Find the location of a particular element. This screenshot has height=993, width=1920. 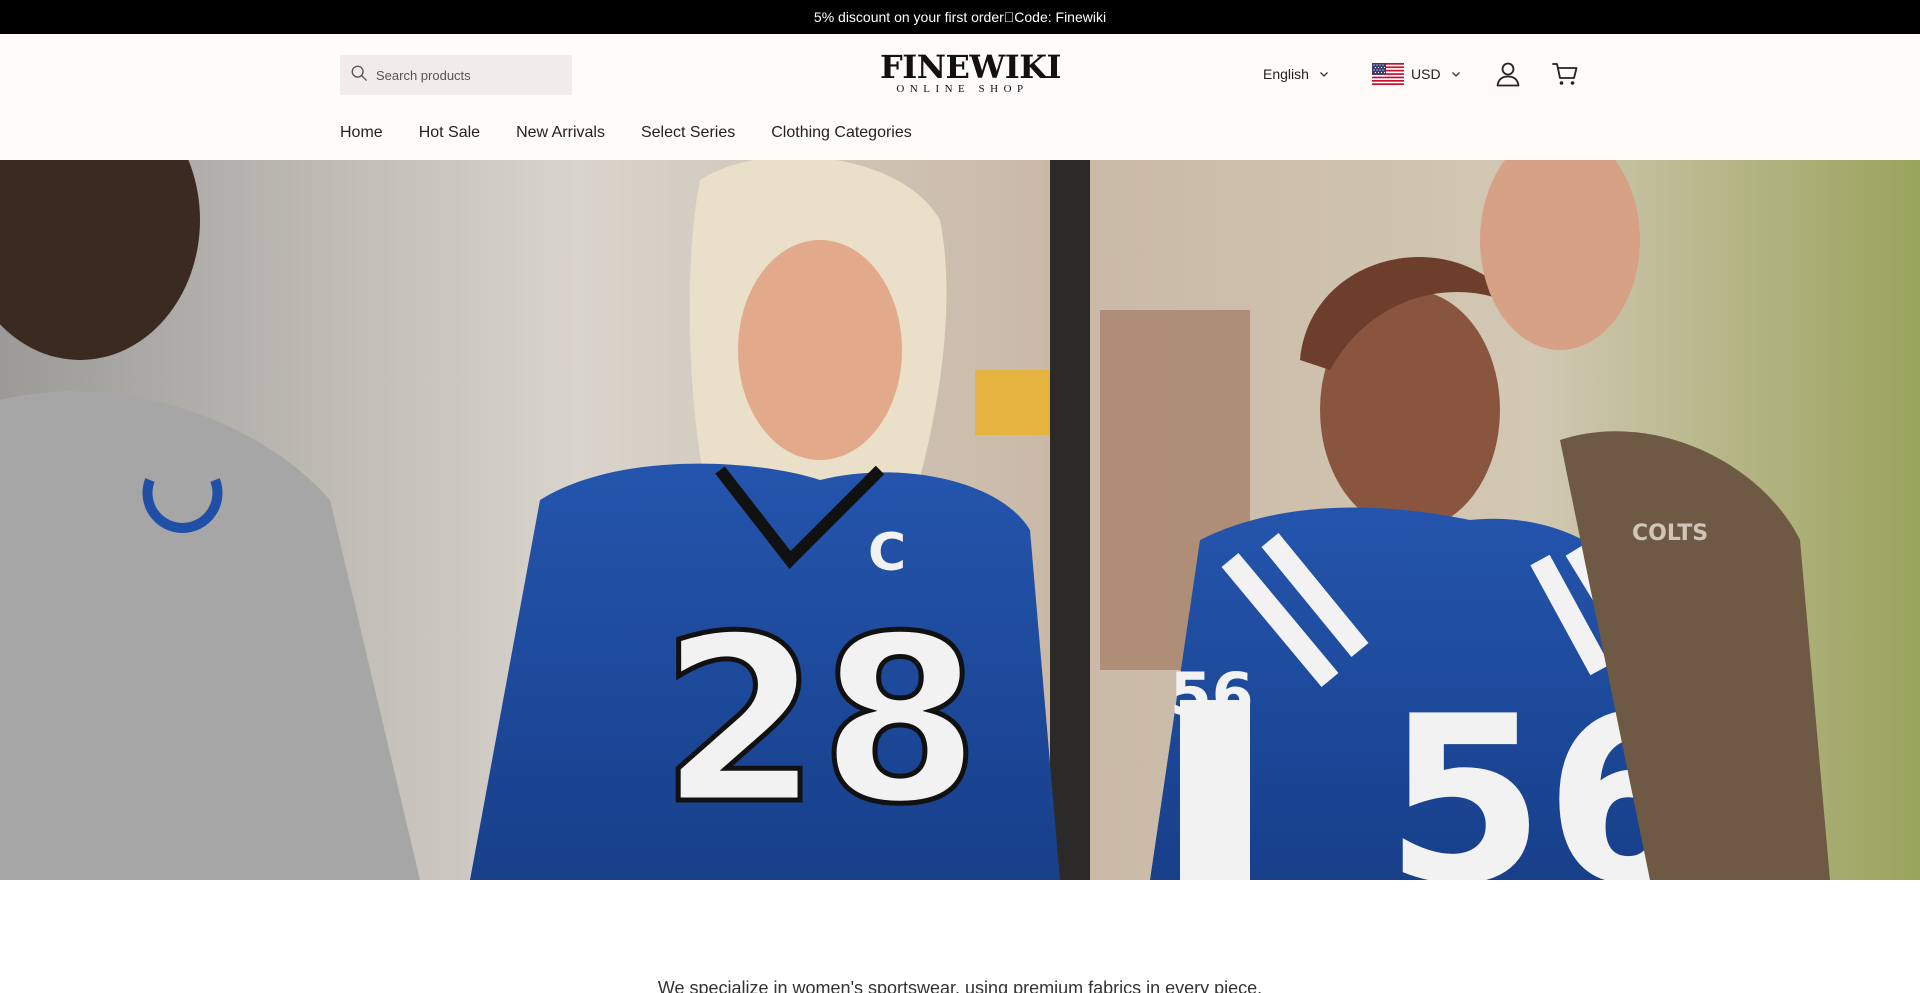

site-logo: FINEWIKI ONLINE SHOP is located at coordinates (971, 72).